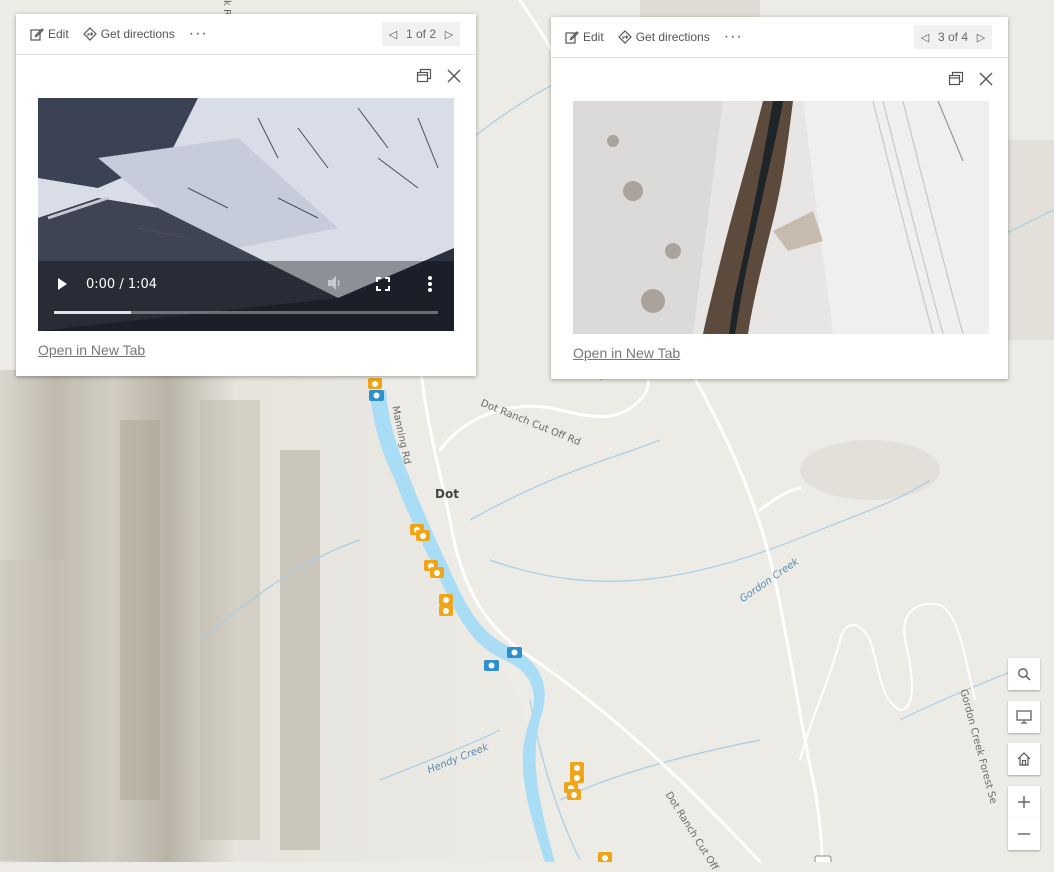  Describe the element at coordinates (92, 312) in the screenshot. I see `video-progress-fill` at that location.